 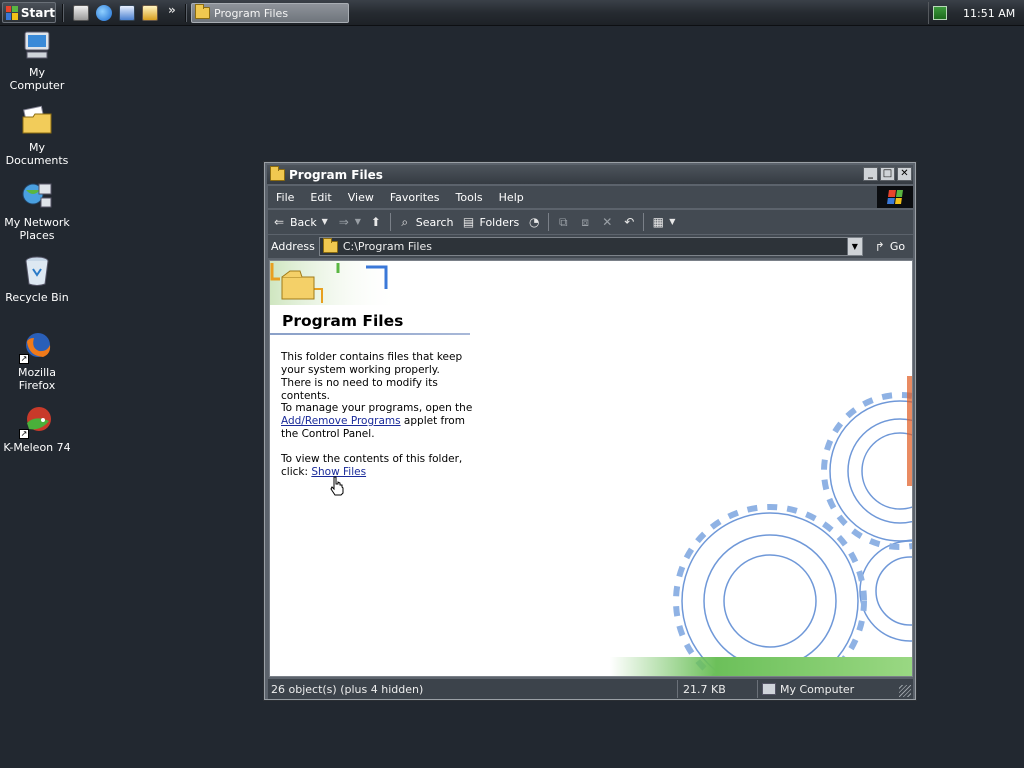 I want to click on delete-button: ✕, so click(x=607, y=222).